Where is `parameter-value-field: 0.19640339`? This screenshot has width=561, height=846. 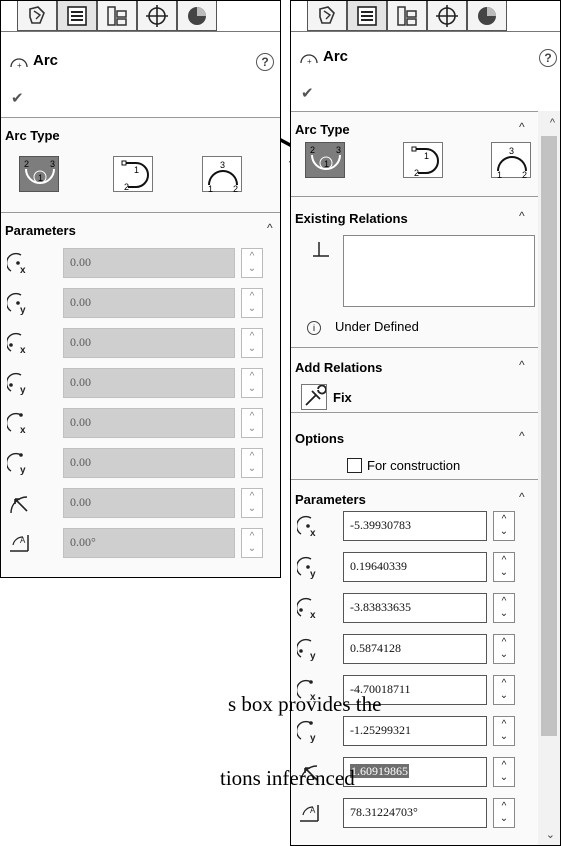 parameter-value-field: 0.19640339 is located at coordinates (415, 567).